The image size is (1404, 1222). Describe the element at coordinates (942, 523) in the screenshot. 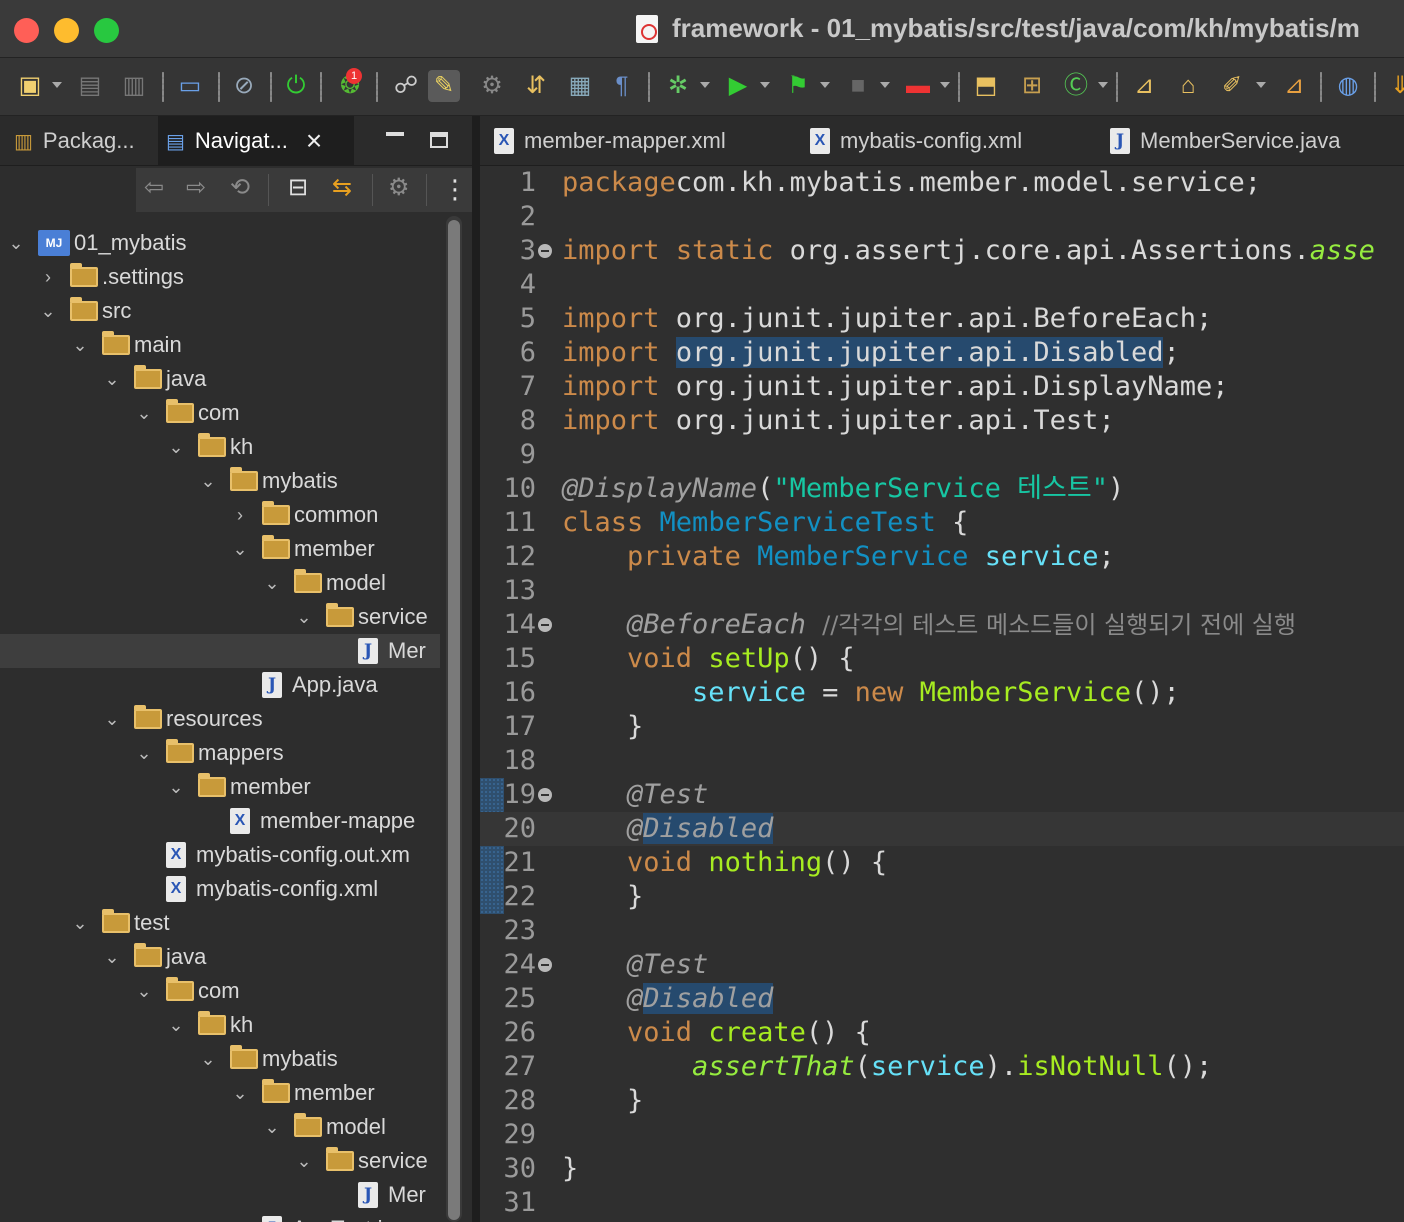

I see `code-line: 11 class MemberServiceTest {` at that location.